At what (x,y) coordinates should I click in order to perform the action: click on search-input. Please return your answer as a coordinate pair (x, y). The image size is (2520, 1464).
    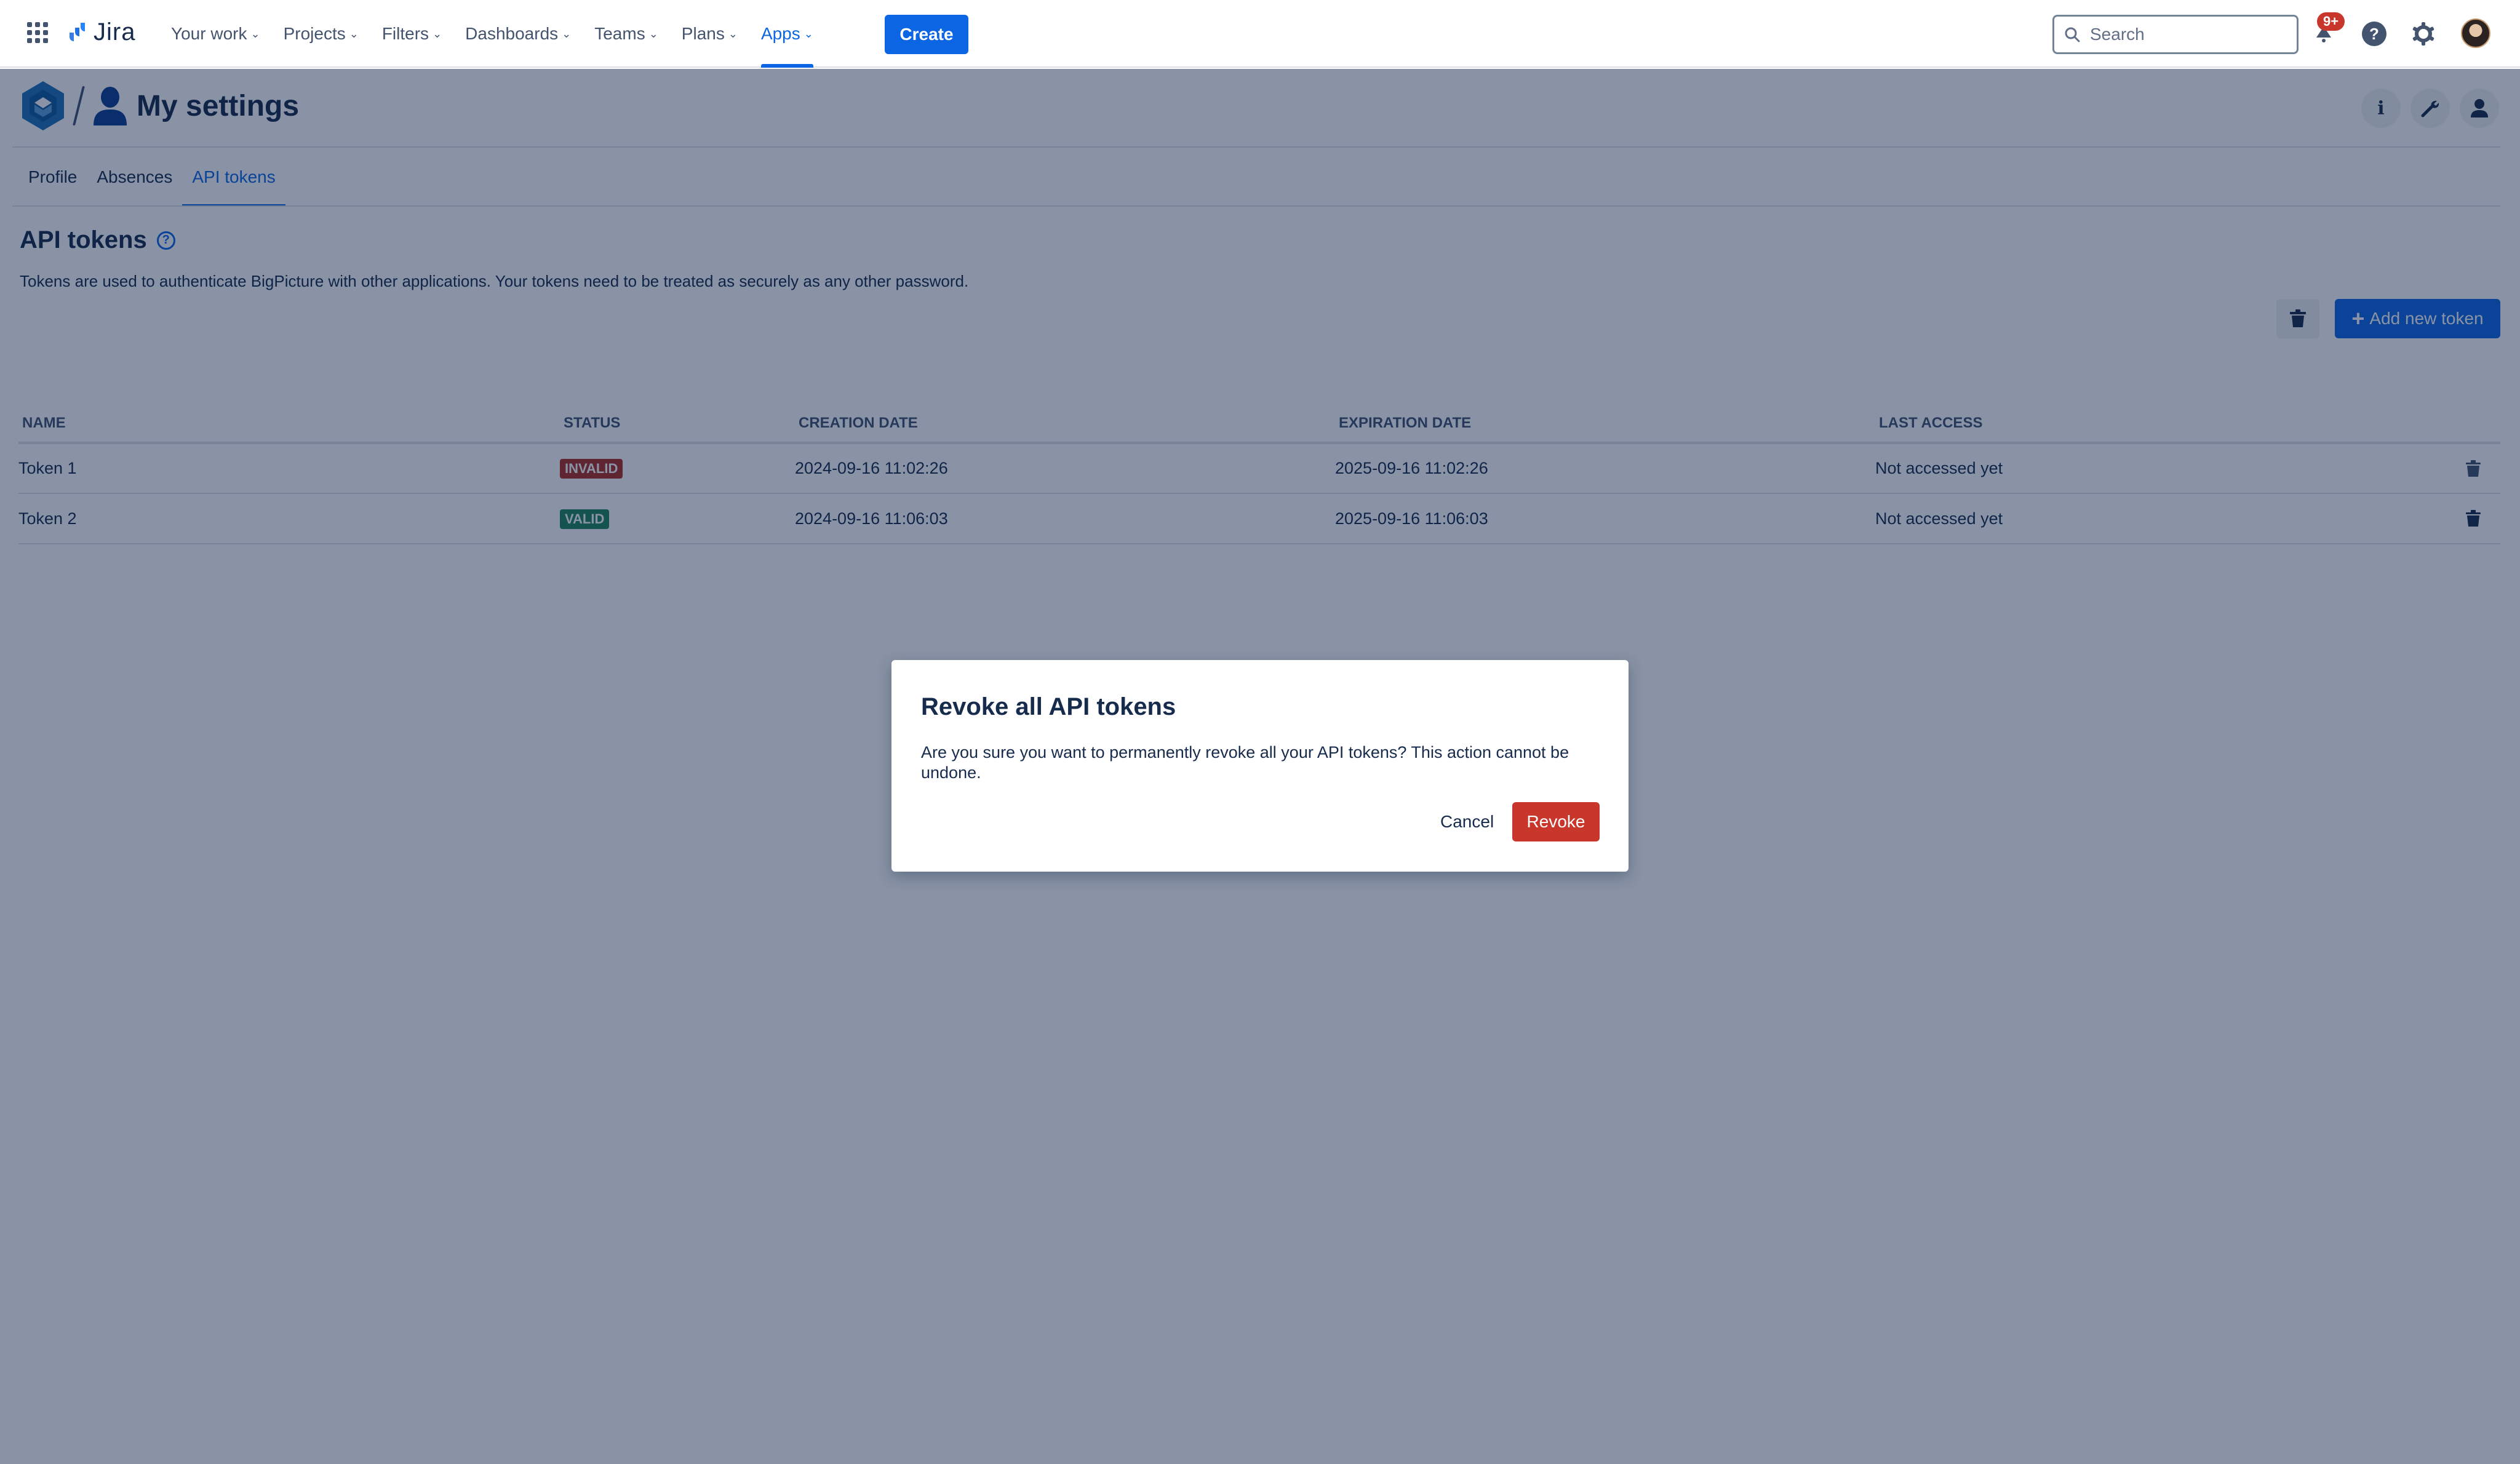
    Looking at the image, I should click on (2188, 34).